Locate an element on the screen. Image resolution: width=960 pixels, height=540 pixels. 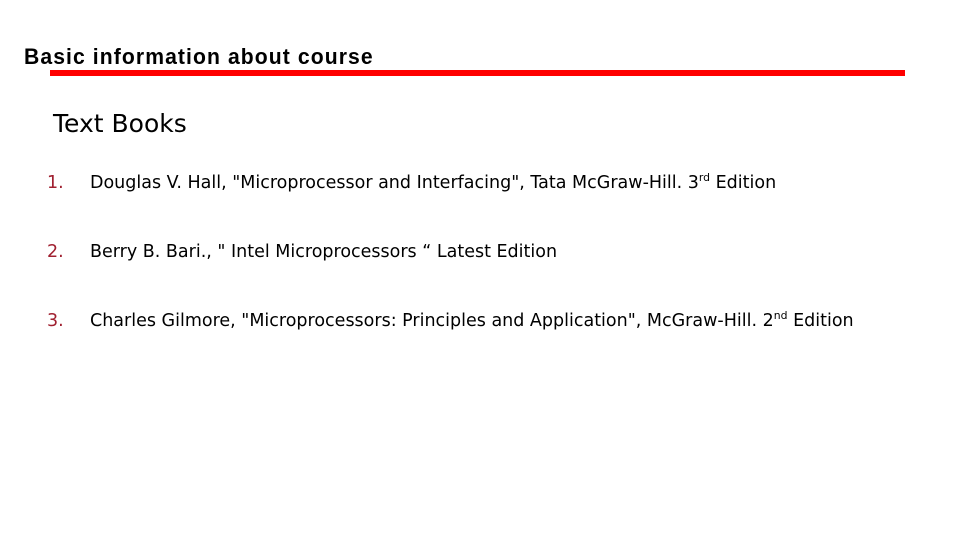
section-heading-text-books: Text Books is located at coordinates (120, 123).